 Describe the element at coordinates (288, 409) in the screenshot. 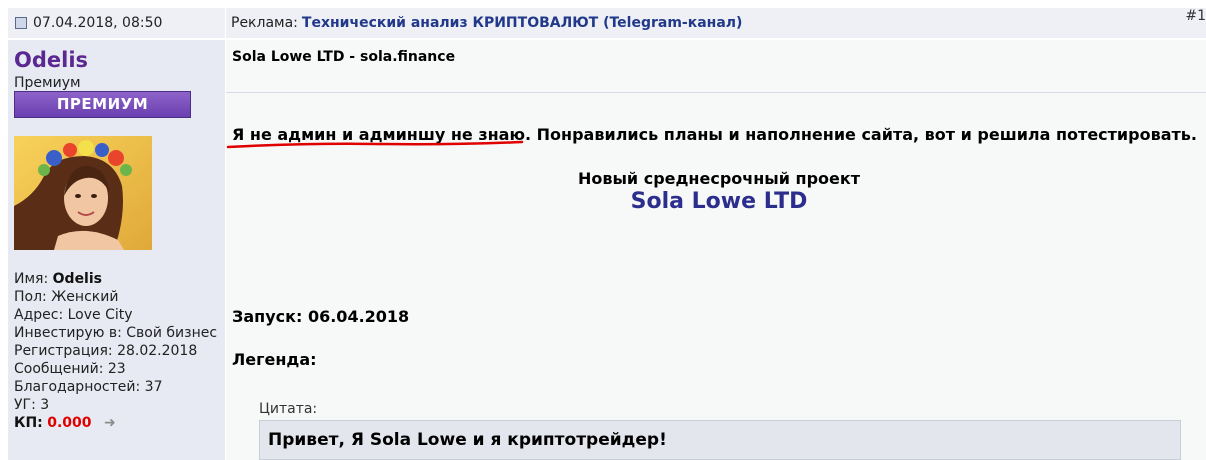

I see `quote-title: Цитата:` at that location.